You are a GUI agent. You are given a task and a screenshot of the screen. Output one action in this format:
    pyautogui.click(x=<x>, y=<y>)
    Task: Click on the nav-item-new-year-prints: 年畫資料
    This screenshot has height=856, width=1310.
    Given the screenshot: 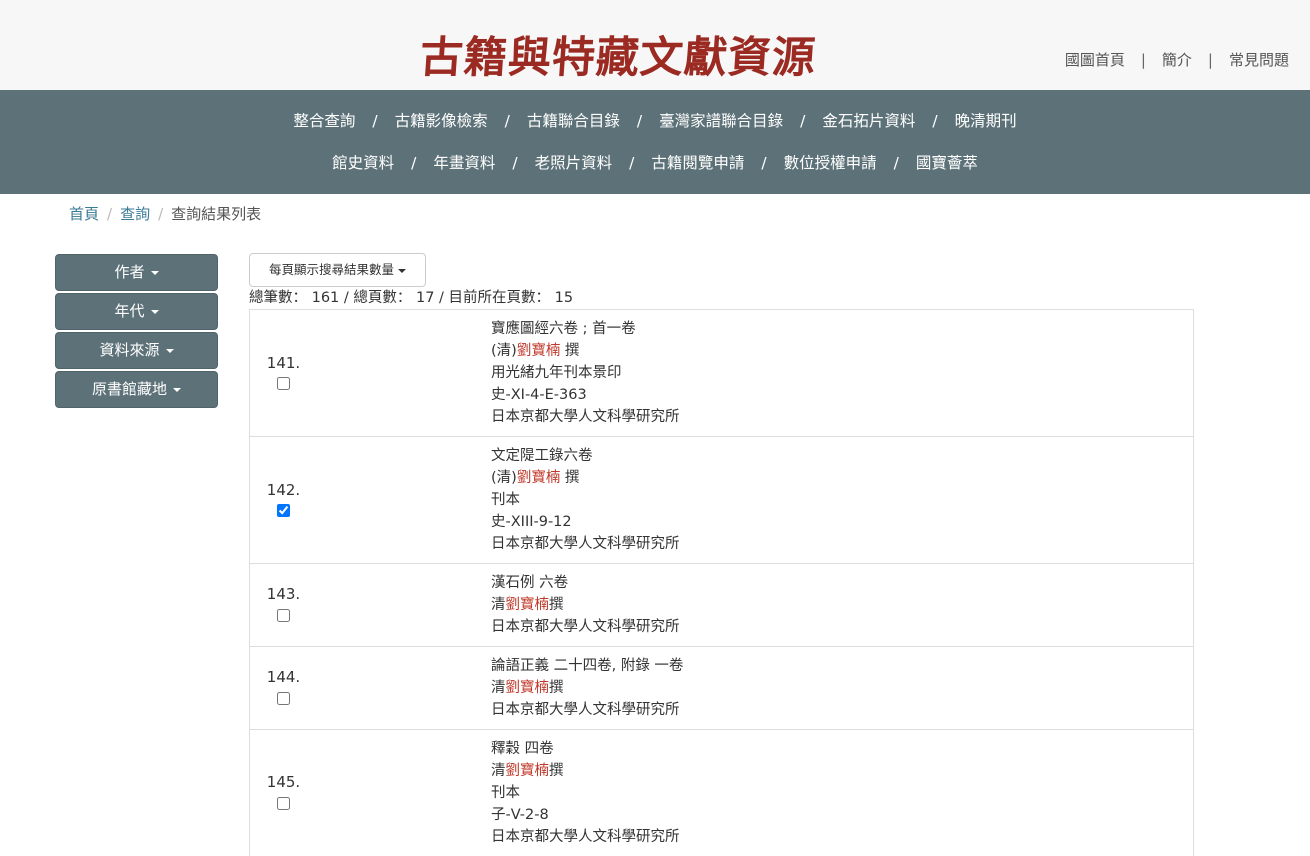 What is the action you would take?
    pyautogui.click(x=464, y=163)
    